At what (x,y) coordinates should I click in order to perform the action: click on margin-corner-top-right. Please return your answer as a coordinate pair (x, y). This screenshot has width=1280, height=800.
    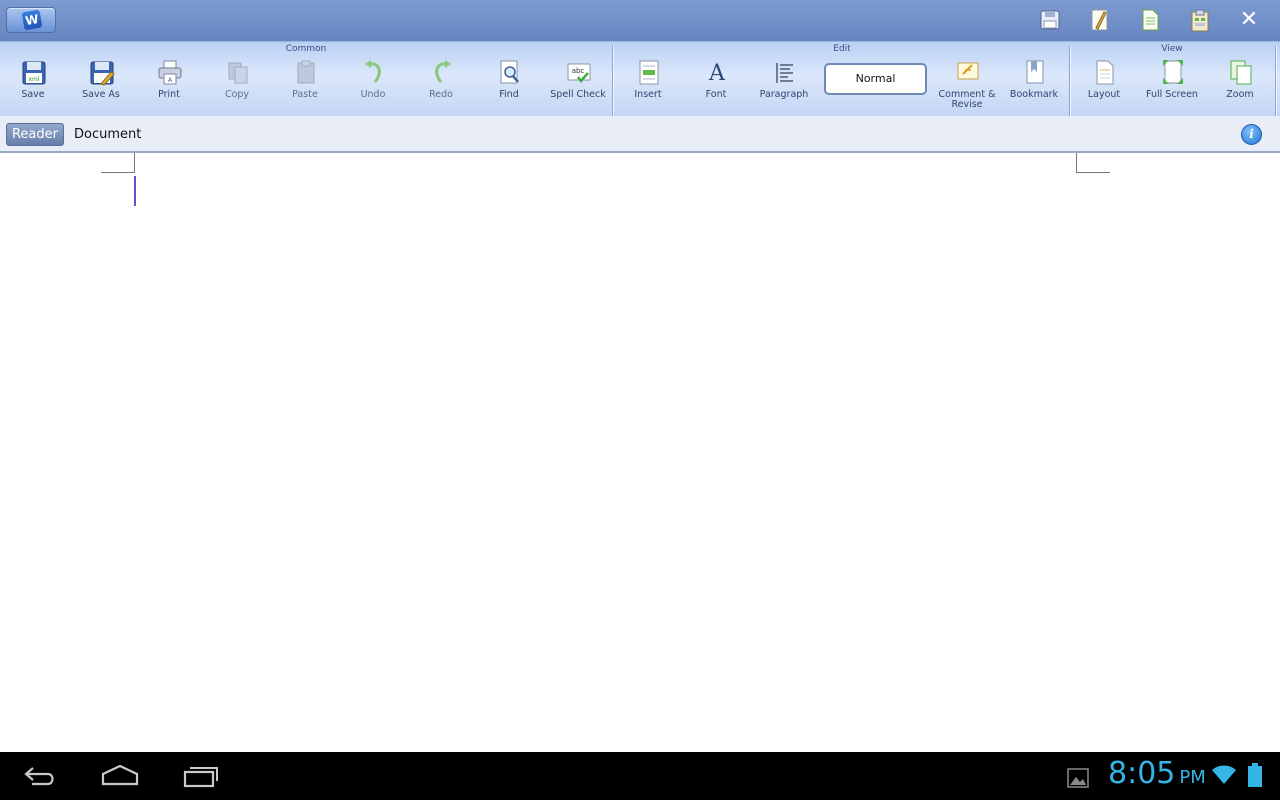
    Looking at the image, I should click on (1093, 163).